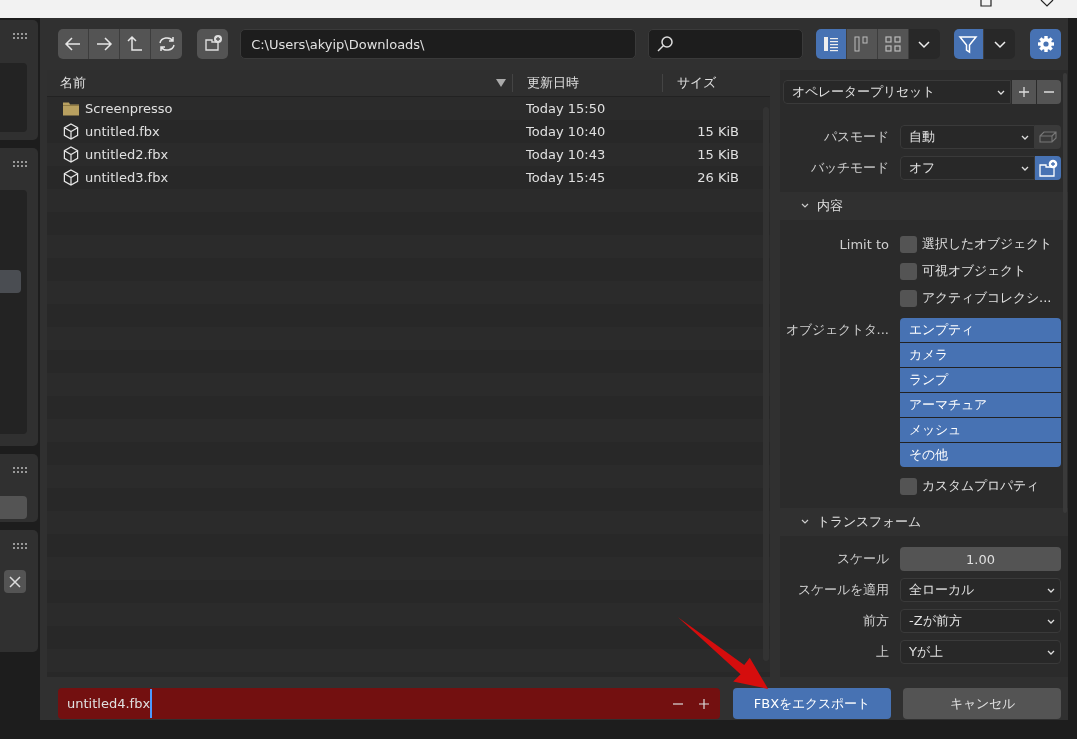  I want to click on checkbox-label: 選択したオブジェクト, so click(987, 244).